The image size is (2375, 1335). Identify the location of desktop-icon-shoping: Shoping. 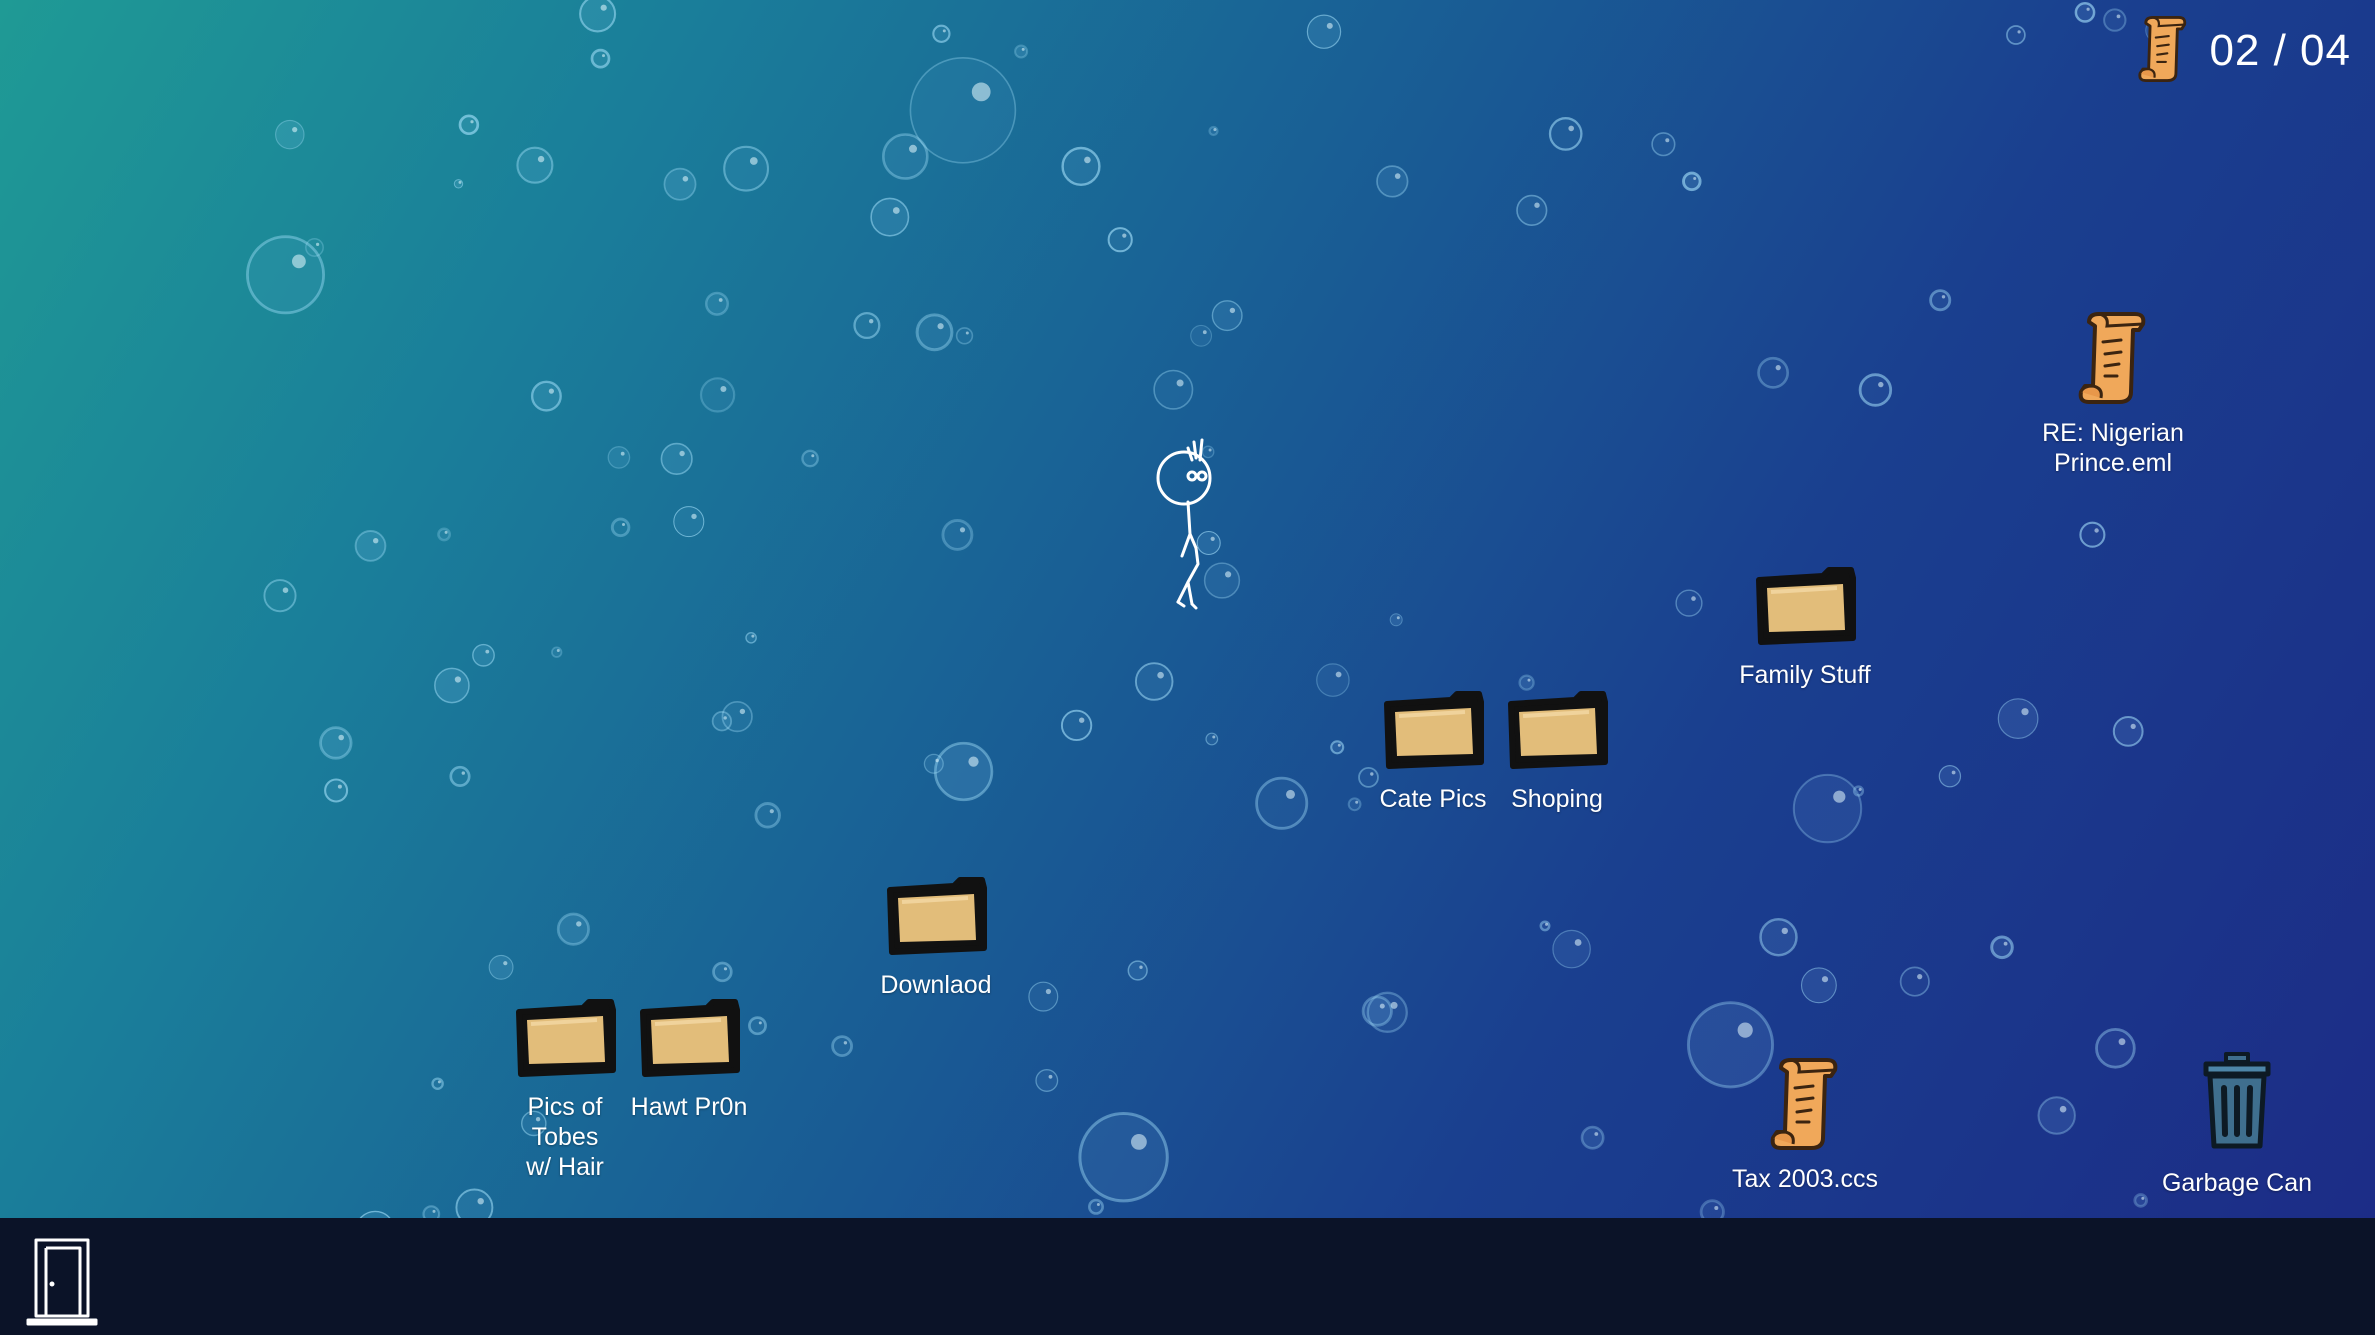
(1557, 752).